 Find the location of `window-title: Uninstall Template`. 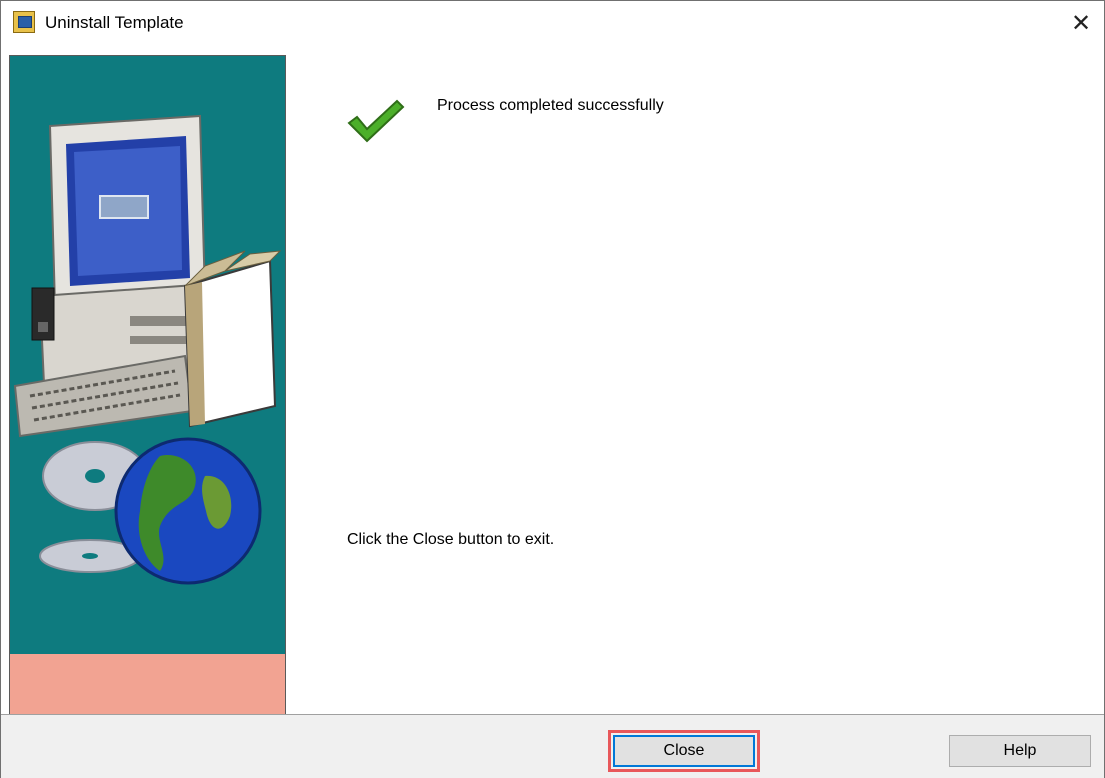

window-title: Uninstall Template is located at coordinates (114, 22).